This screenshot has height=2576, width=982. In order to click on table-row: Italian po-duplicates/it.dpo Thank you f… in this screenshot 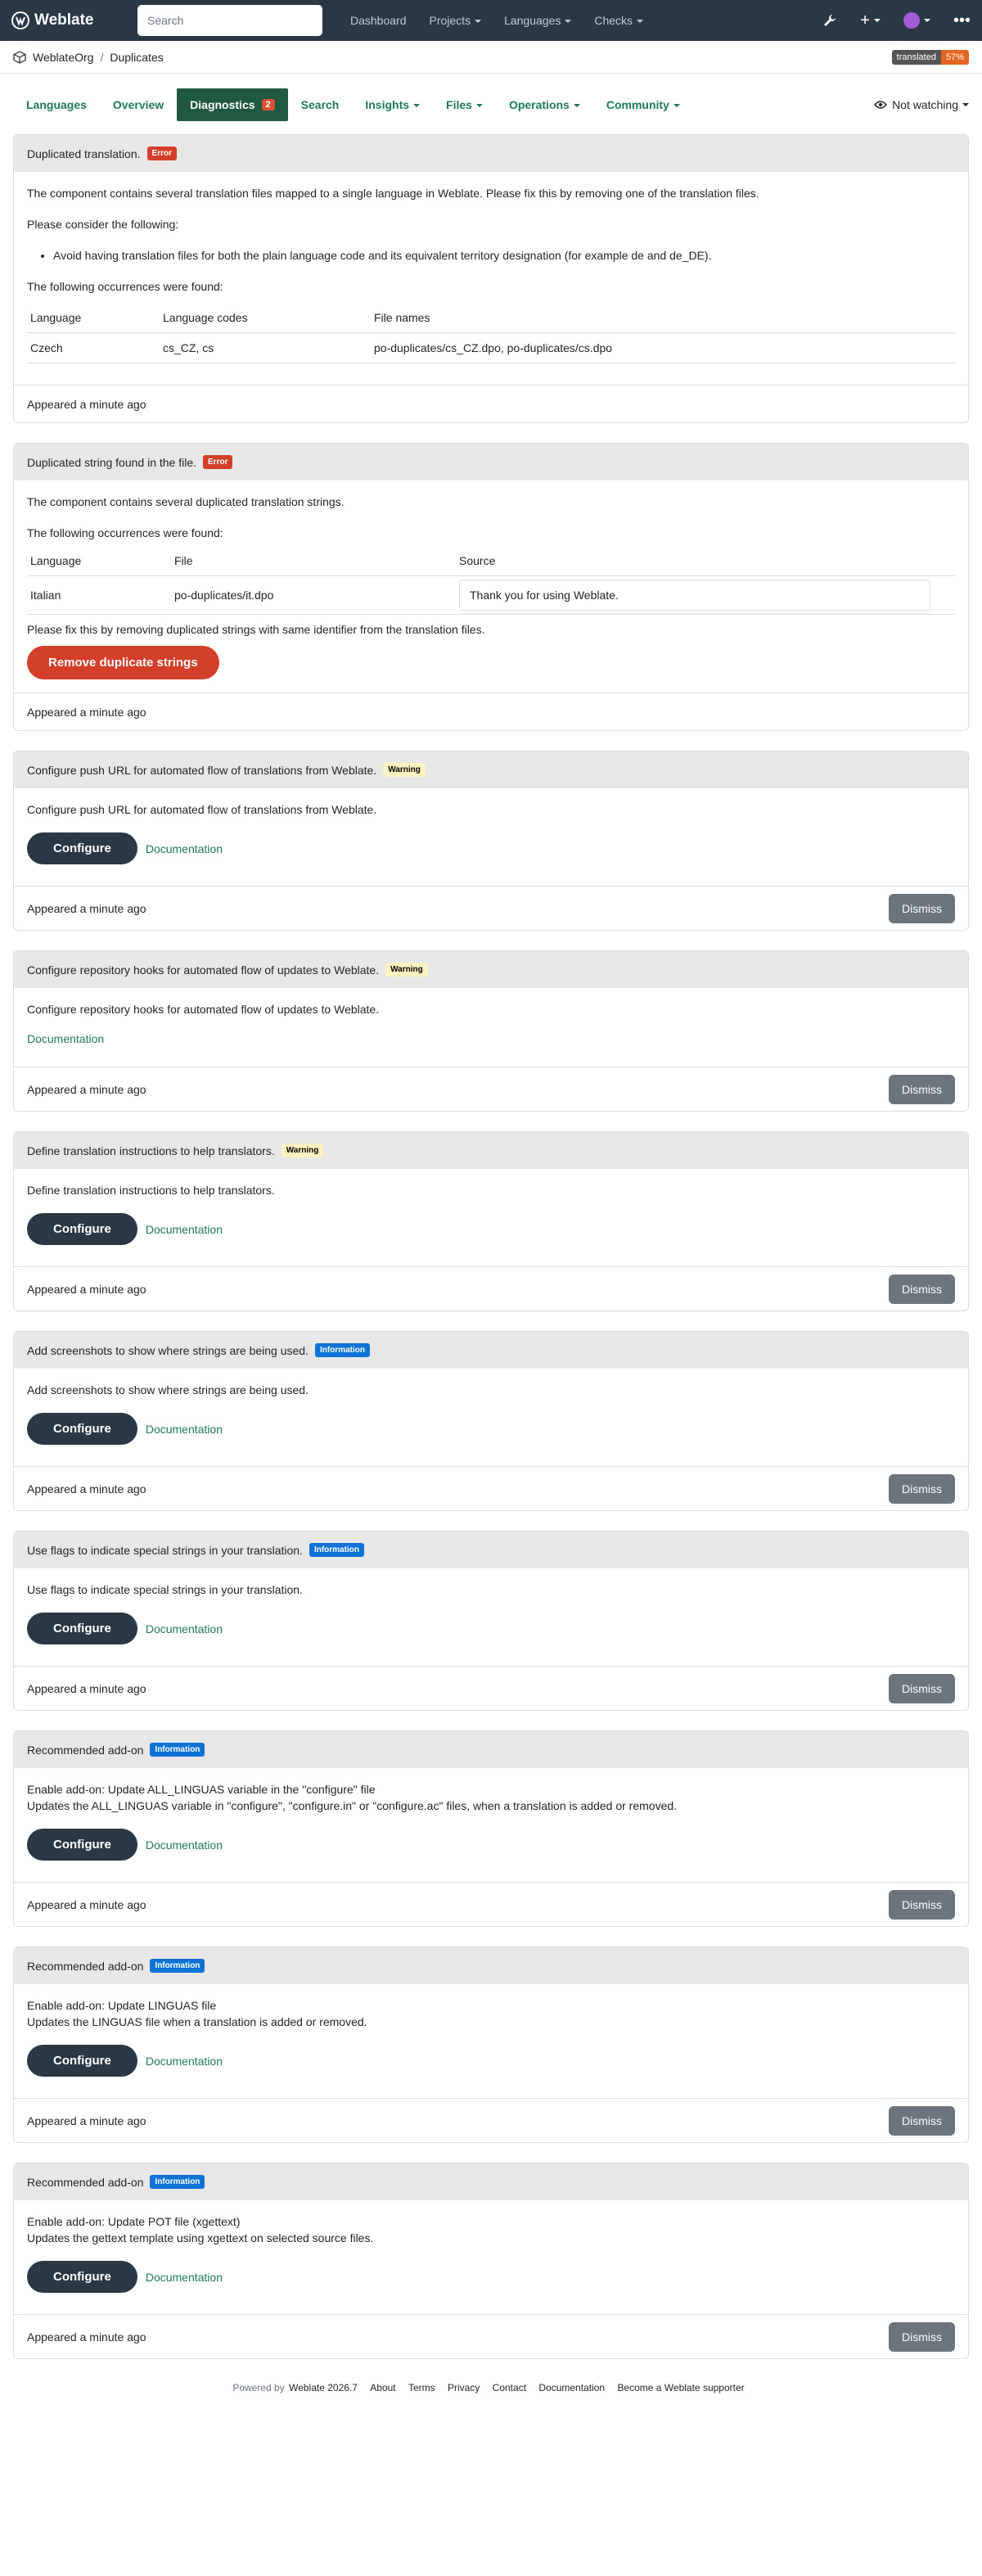, I will do `click(491, 595)`.